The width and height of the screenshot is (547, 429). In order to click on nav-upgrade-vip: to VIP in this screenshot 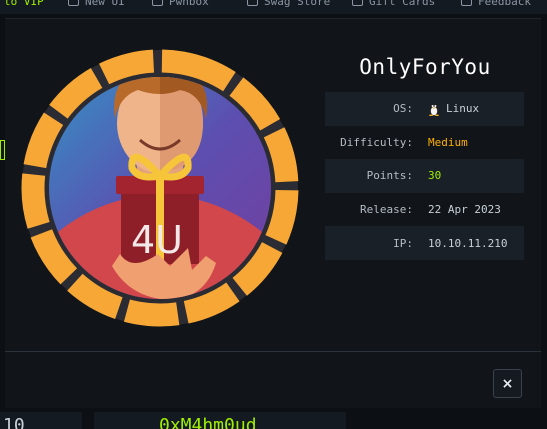, I will do `click(24, 4)`.